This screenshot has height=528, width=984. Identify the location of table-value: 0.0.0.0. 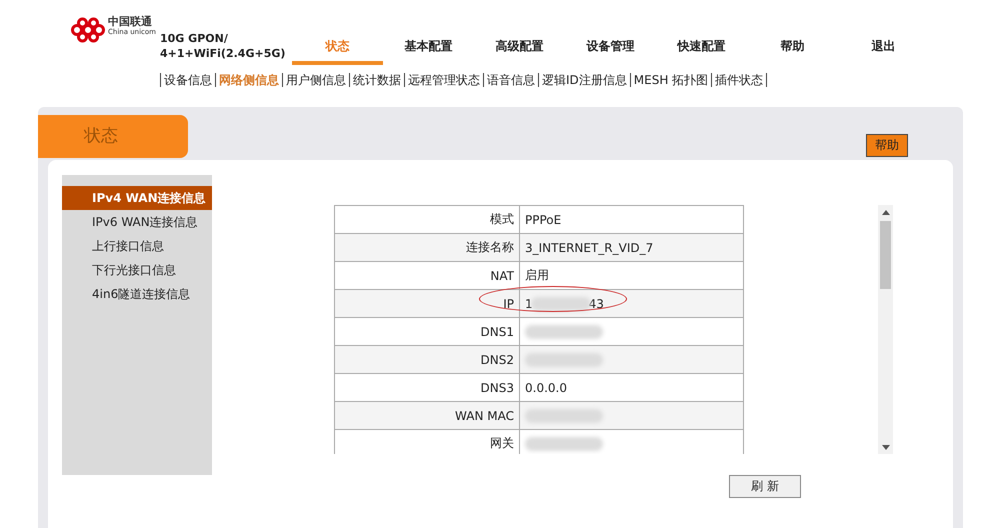
(546, 387).